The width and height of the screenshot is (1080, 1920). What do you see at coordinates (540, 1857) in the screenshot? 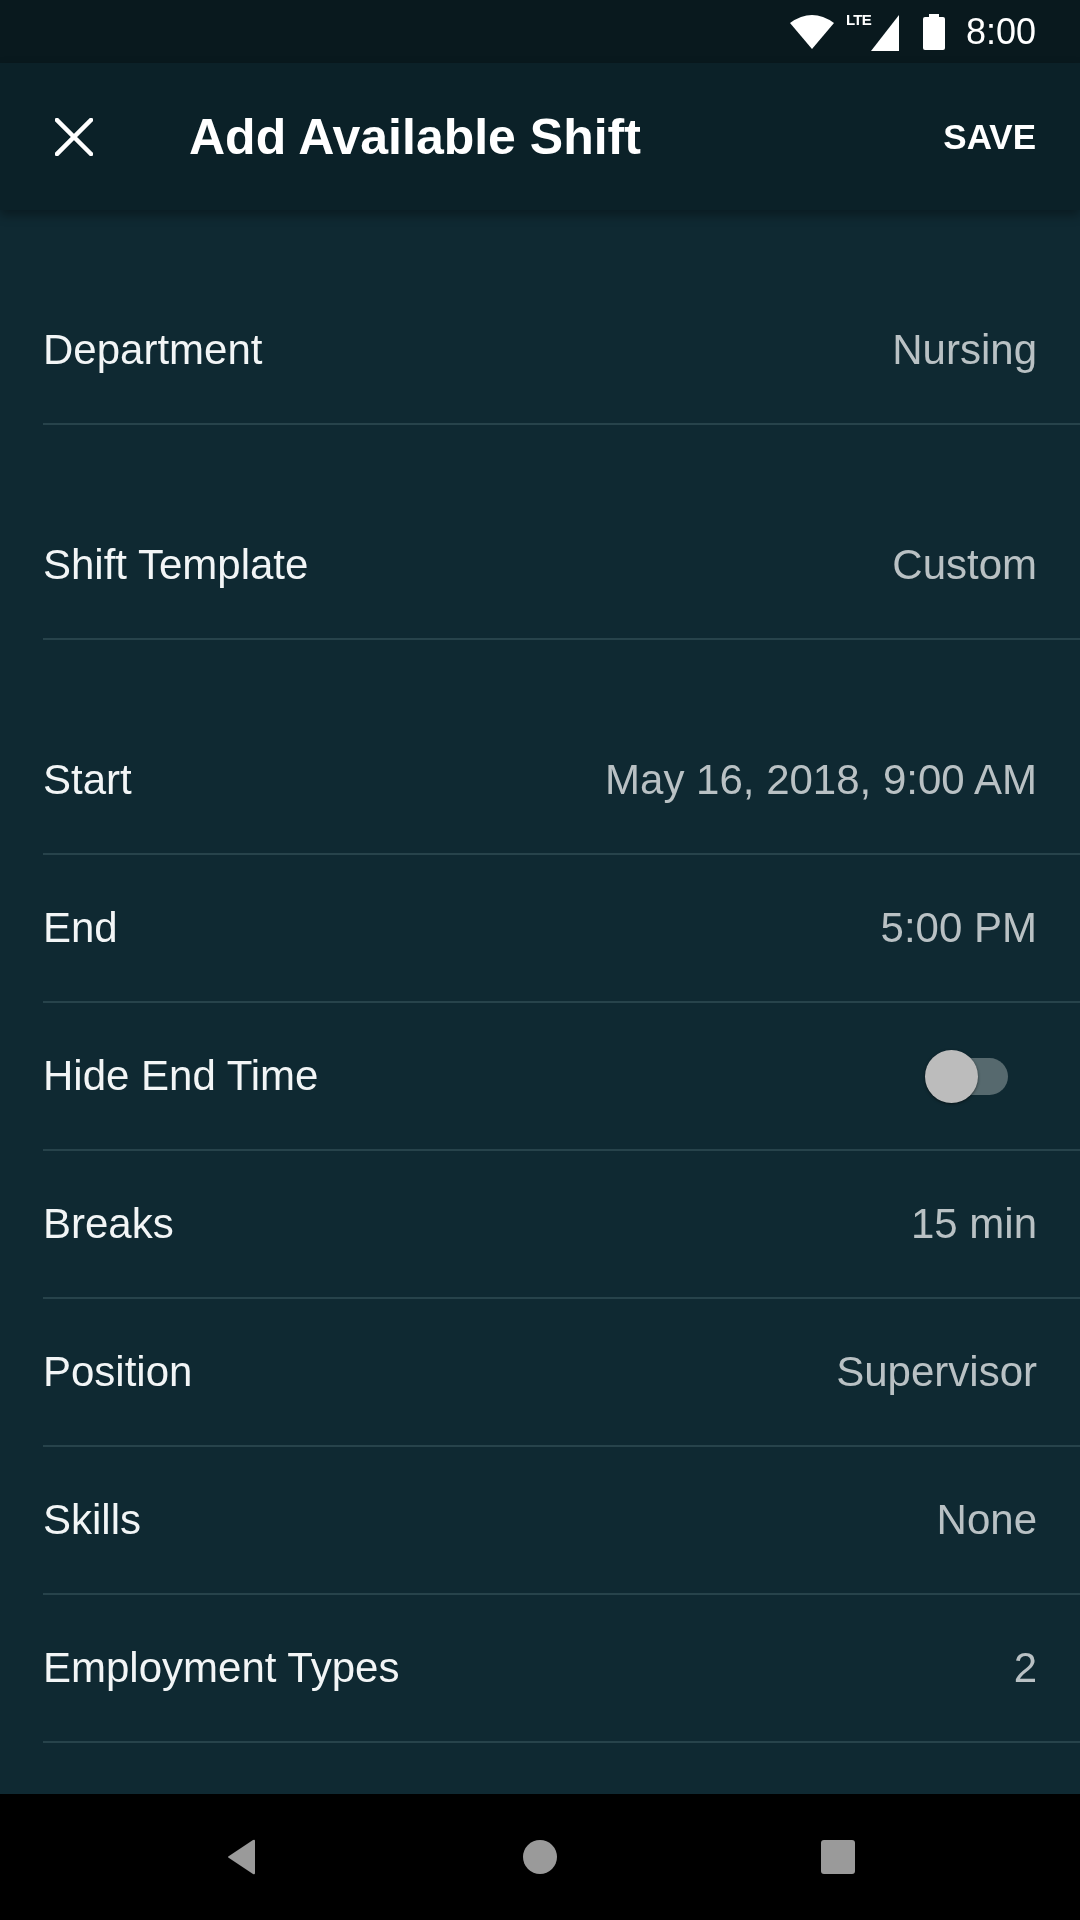
I see `home-icon` at bounding box center [540, 1857].